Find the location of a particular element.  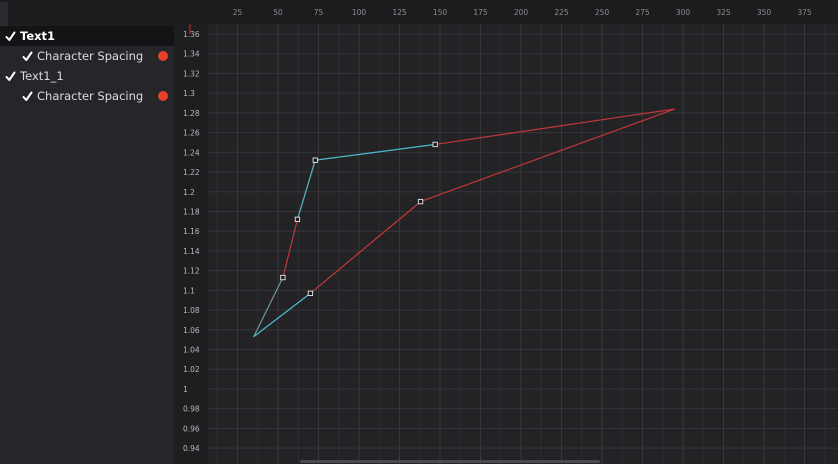

y-tick-label: 0.94 is located at coordinates (191, 448).